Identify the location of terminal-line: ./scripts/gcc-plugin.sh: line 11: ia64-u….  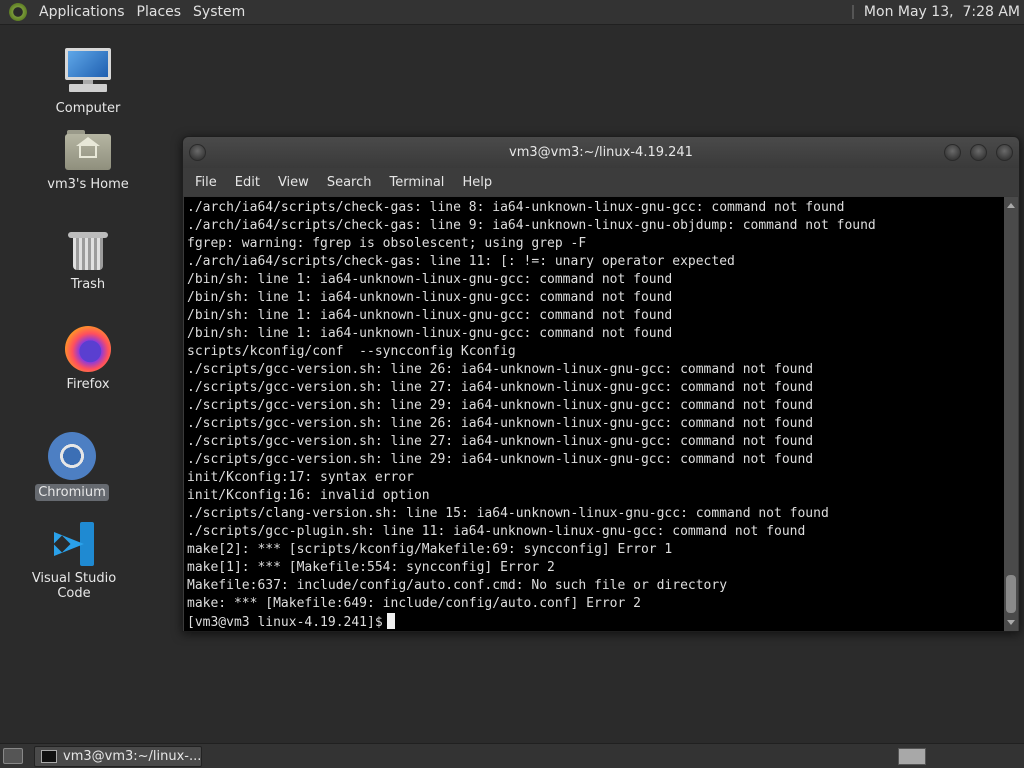
(496, 531).